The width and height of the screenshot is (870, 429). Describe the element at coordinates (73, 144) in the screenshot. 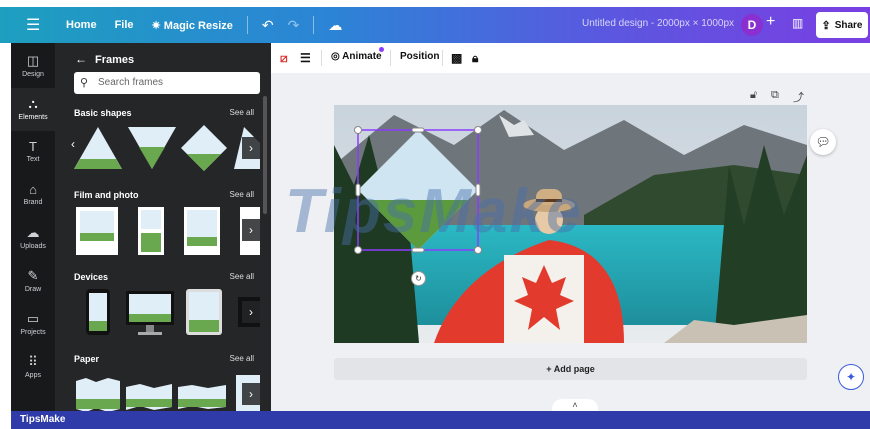

I see `chevron-left-icon: ‹` at that location.